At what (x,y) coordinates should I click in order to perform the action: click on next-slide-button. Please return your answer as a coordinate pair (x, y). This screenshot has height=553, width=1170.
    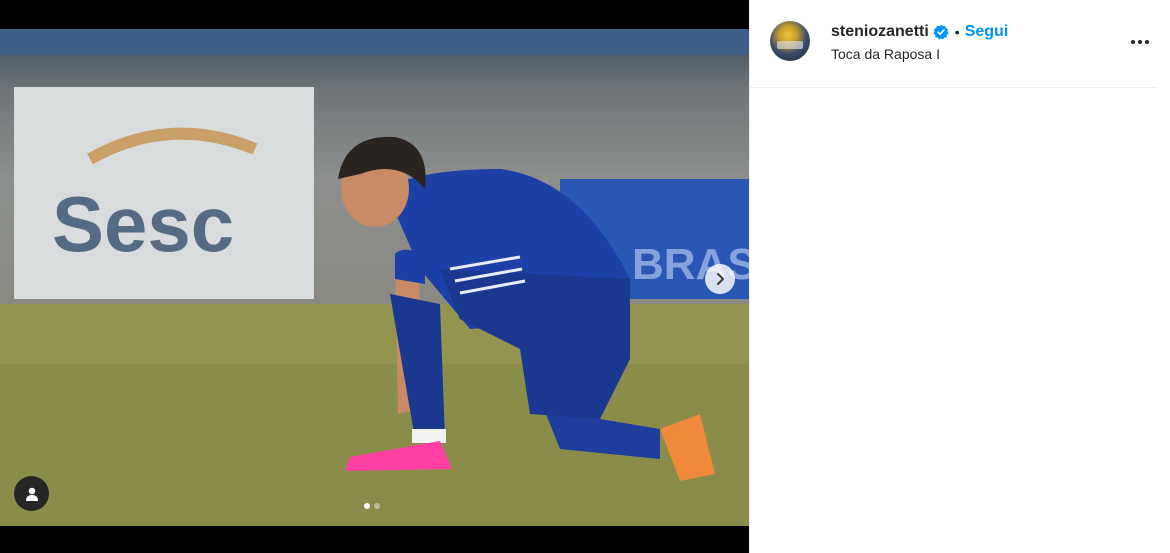
    Looking at the image, I should click on (720, 279).